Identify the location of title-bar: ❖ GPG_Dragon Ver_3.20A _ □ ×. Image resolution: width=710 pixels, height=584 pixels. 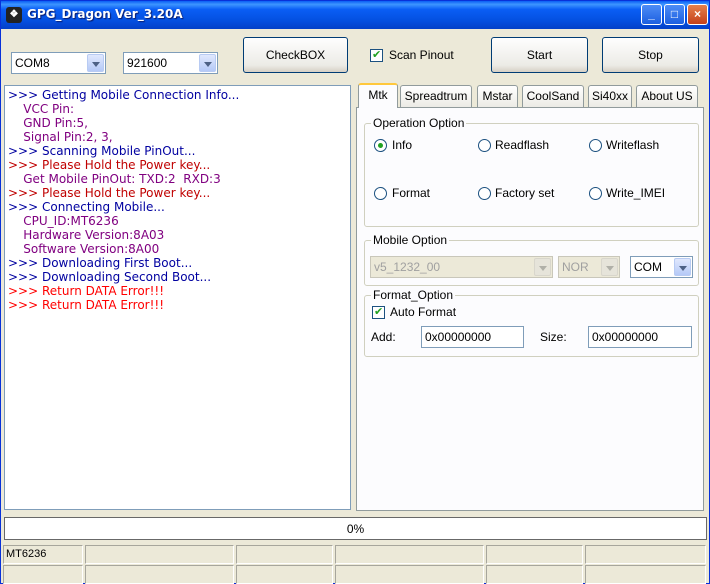
(355, 15).